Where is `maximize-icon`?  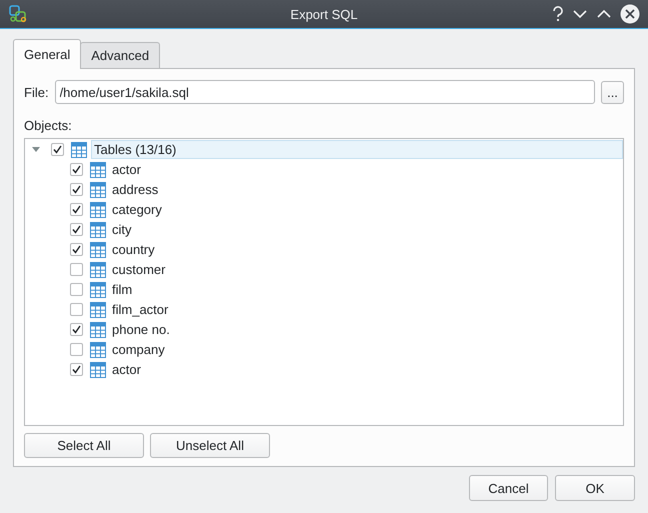
maximize-icon is located at coordinates (604, 14).